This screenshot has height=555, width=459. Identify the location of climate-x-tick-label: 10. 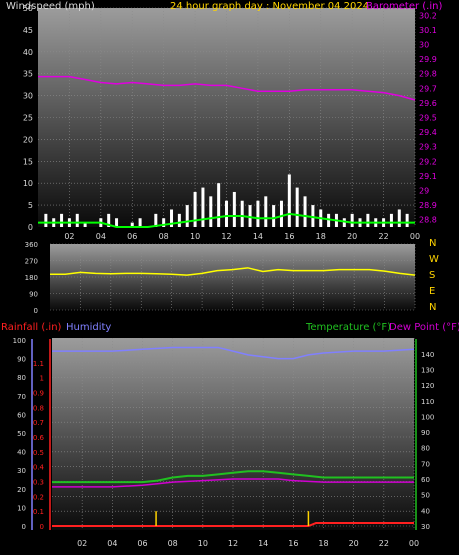
(203, 543).